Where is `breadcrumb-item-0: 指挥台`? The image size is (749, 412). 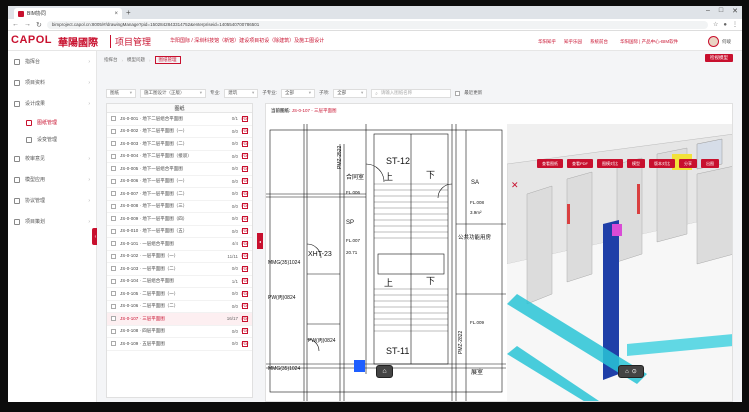
breadcrumb-item-0: 指挥台 is located at coordinates (111, 60).